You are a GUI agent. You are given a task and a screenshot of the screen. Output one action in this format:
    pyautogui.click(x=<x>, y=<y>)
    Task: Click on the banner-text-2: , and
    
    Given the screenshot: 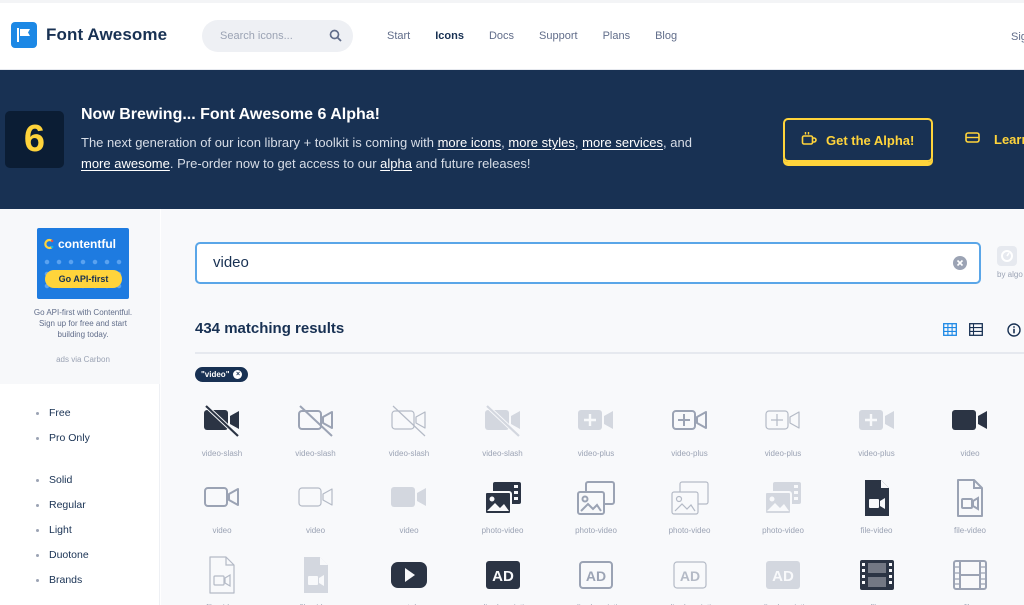 What is the action you would take?
    pyautogui.click(x=677, y=142)
    